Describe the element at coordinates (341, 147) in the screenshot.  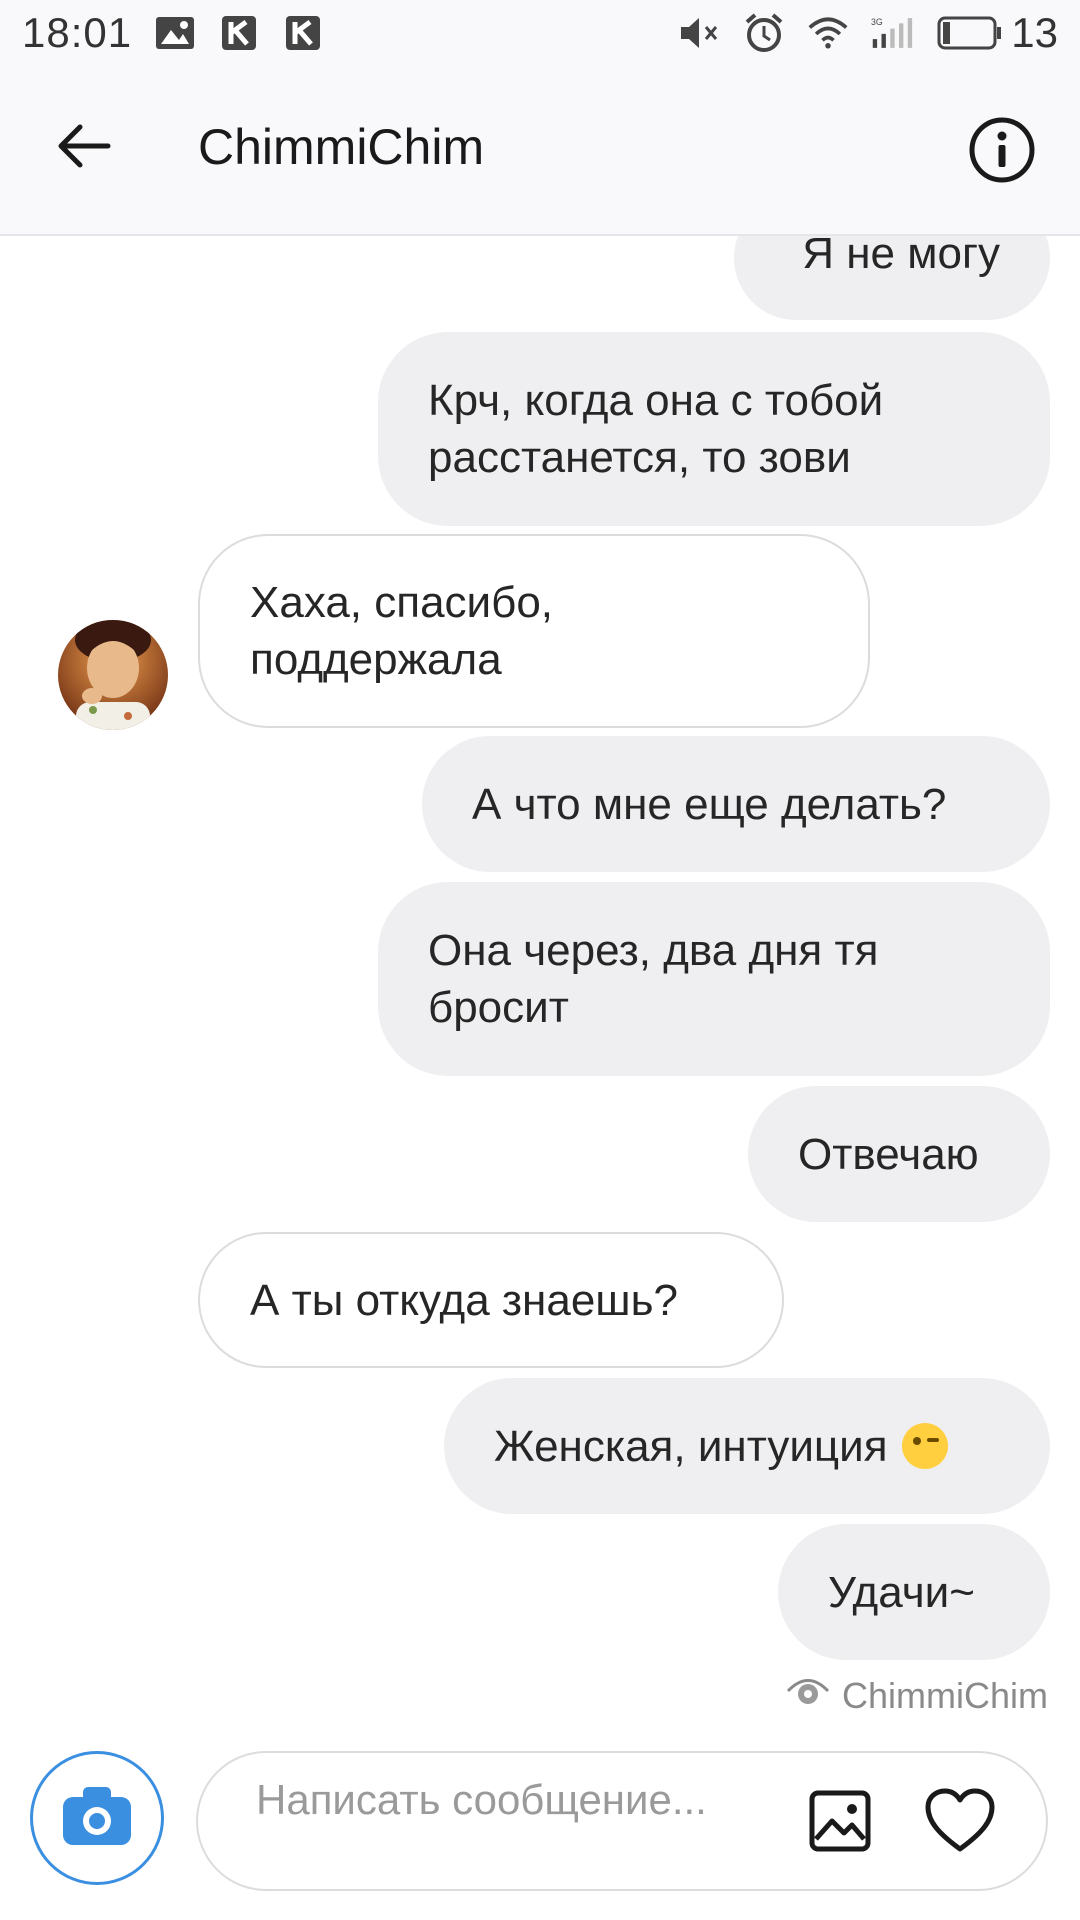
I see `chat-title: ChimmiChim` at that location.